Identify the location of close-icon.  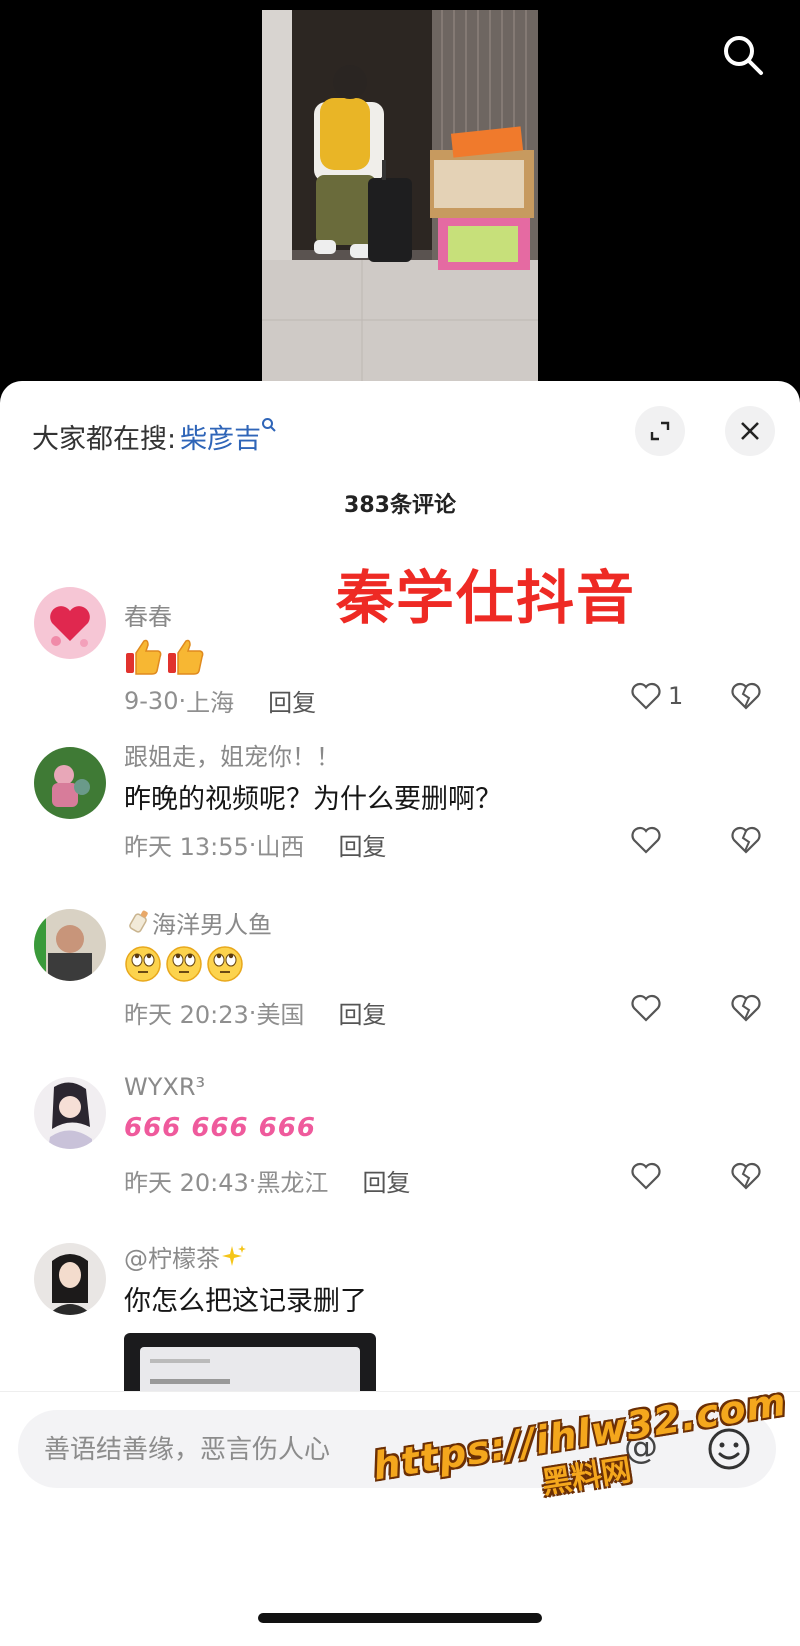
(750, 431).